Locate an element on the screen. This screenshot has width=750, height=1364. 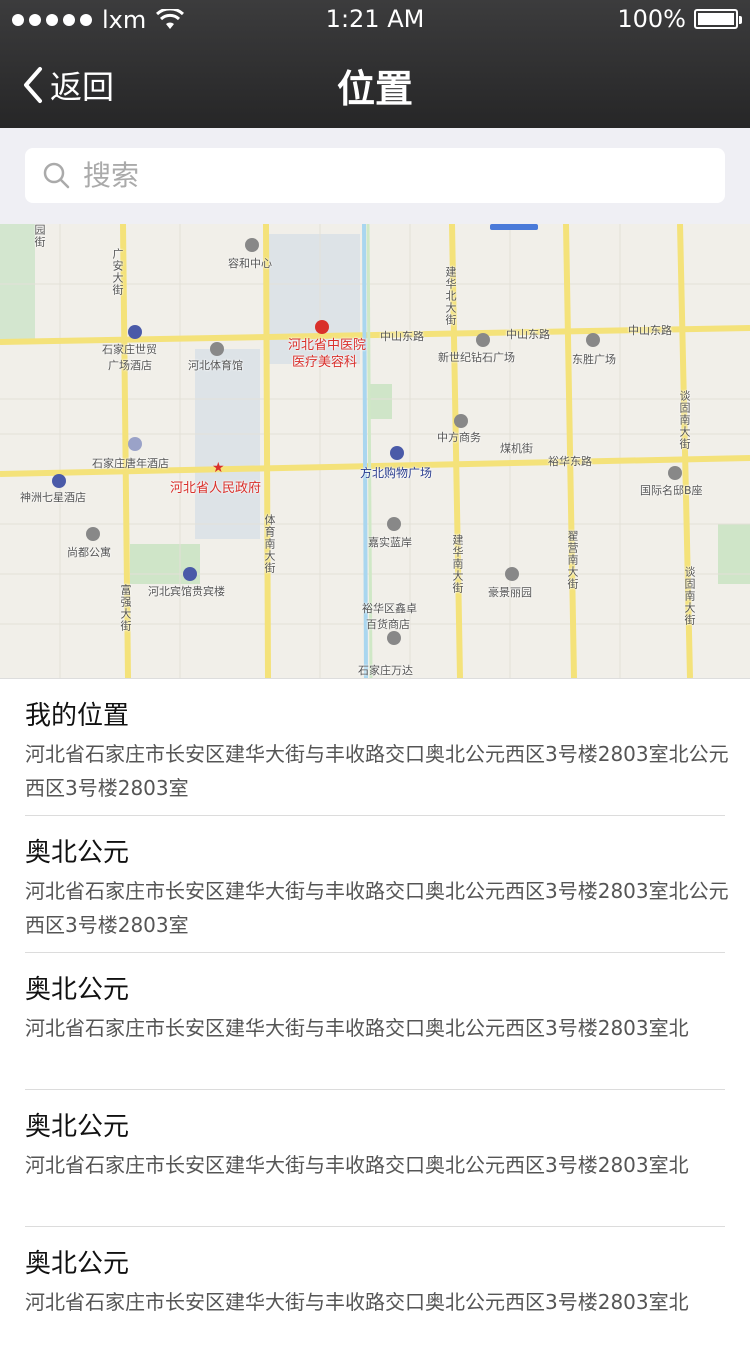
item-title: 我的位置 is located at coordinates (77, 716).